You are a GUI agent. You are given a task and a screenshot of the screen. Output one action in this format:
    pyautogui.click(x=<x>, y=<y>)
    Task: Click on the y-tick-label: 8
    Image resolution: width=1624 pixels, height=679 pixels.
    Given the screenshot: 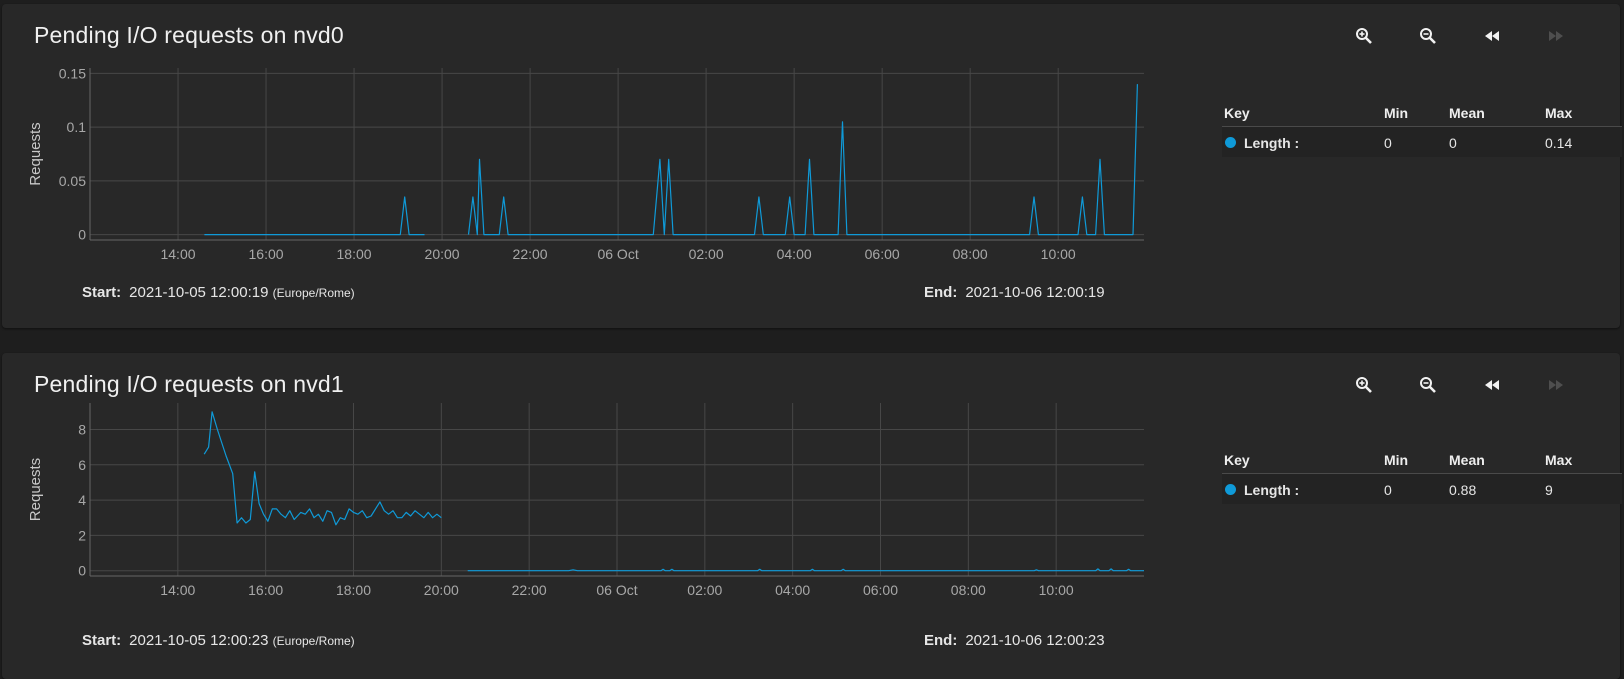 What is the action you would take?
    pyautogui.click(x=82, y=429)
    